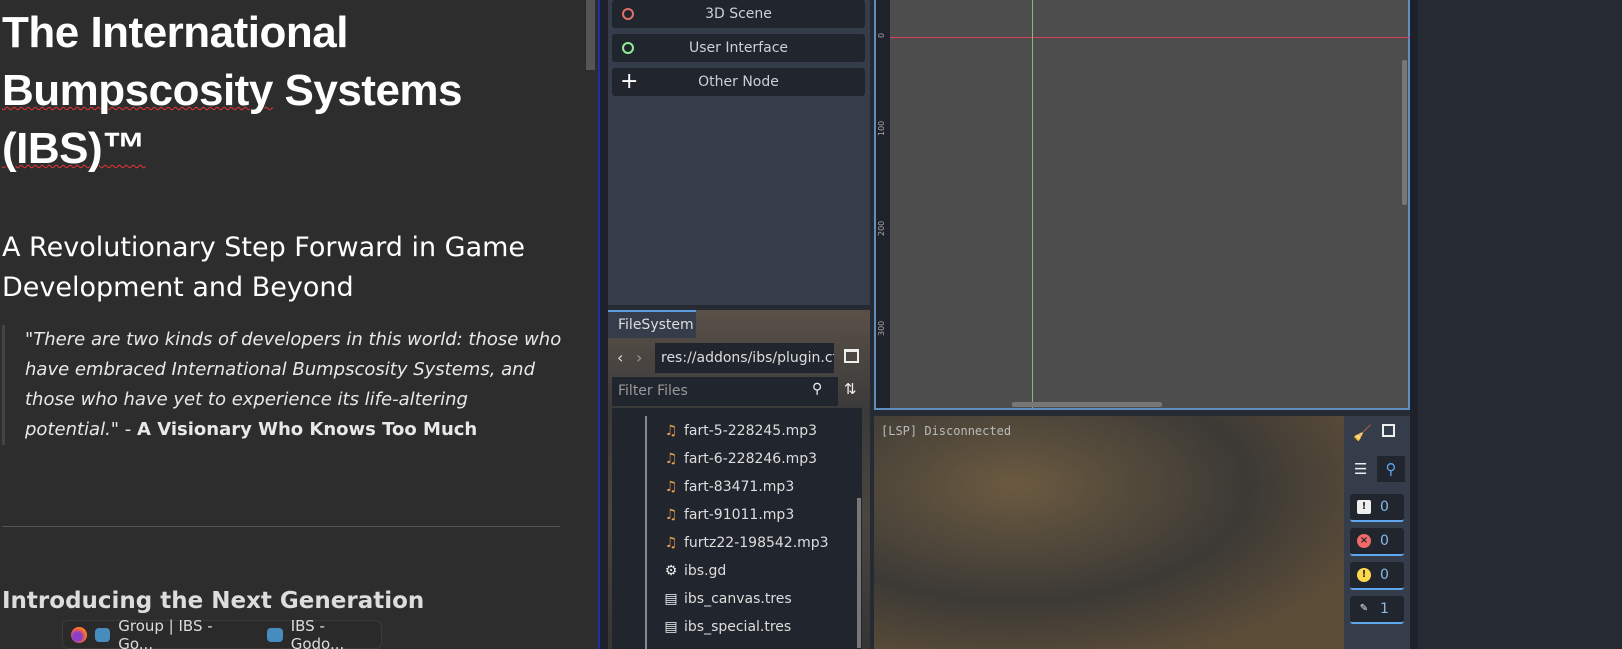 This screenshot has height=649, width=1622. What do you see at coordinates (671, 571) in the screenshot?
I see `gear-icon: ⚙` at bounding box center [671, 571].